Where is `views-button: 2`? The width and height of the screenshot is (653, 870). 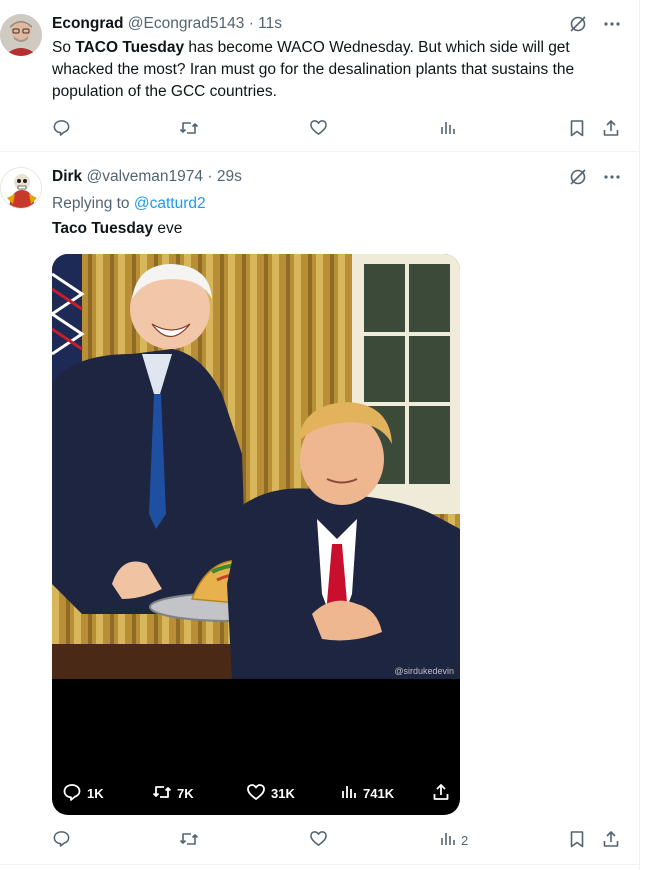 views-button: 2 is located at coordinates (453, 840).